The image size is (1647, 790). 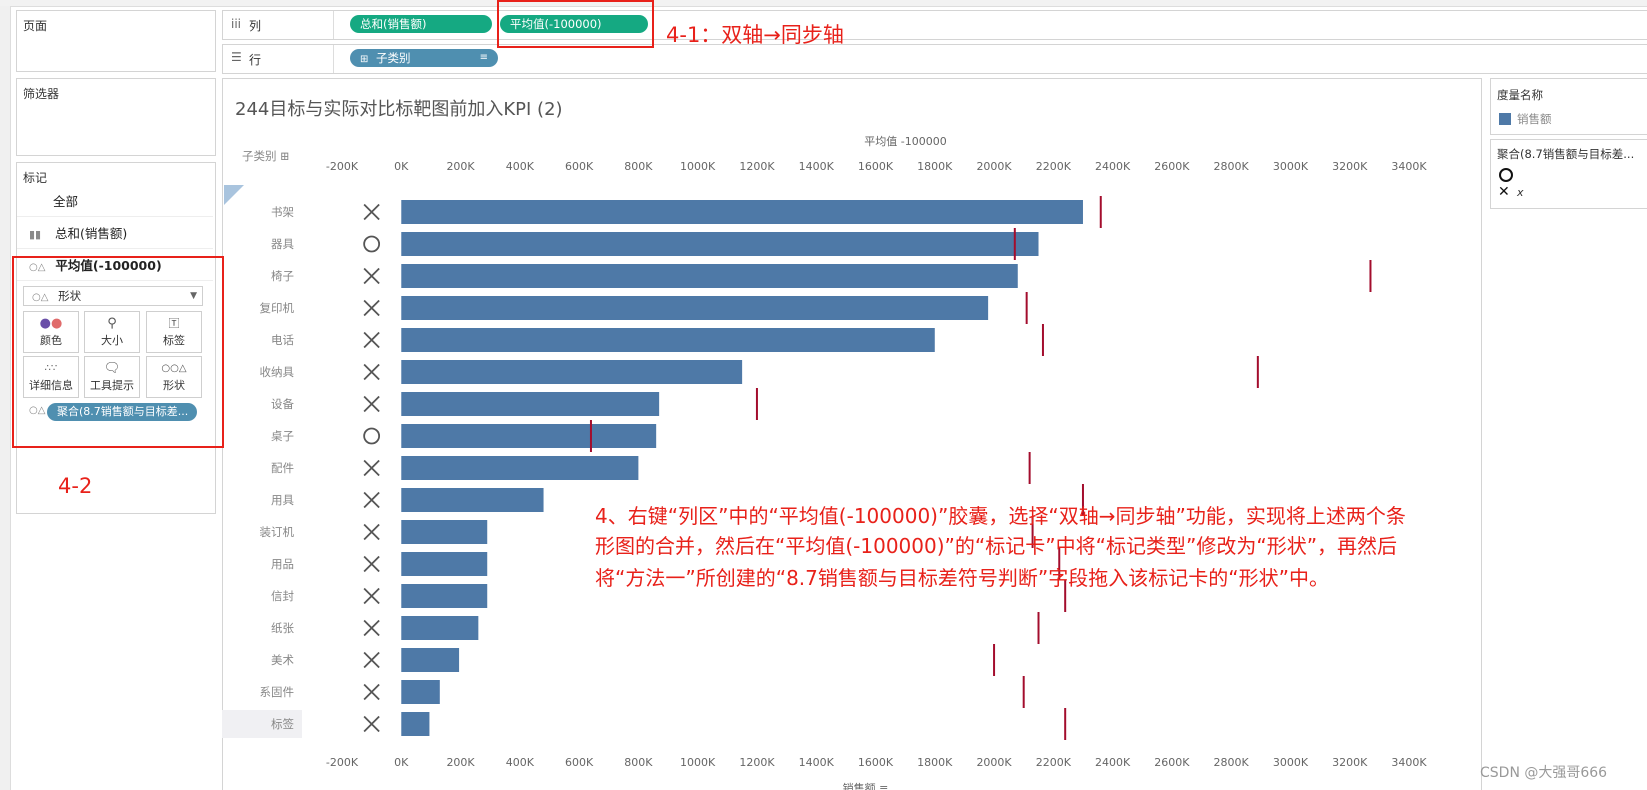 What do you see at coordinates (35, 26) in the screenshot?
I see `pages-title: 页面` at bounding box center [35, 26].